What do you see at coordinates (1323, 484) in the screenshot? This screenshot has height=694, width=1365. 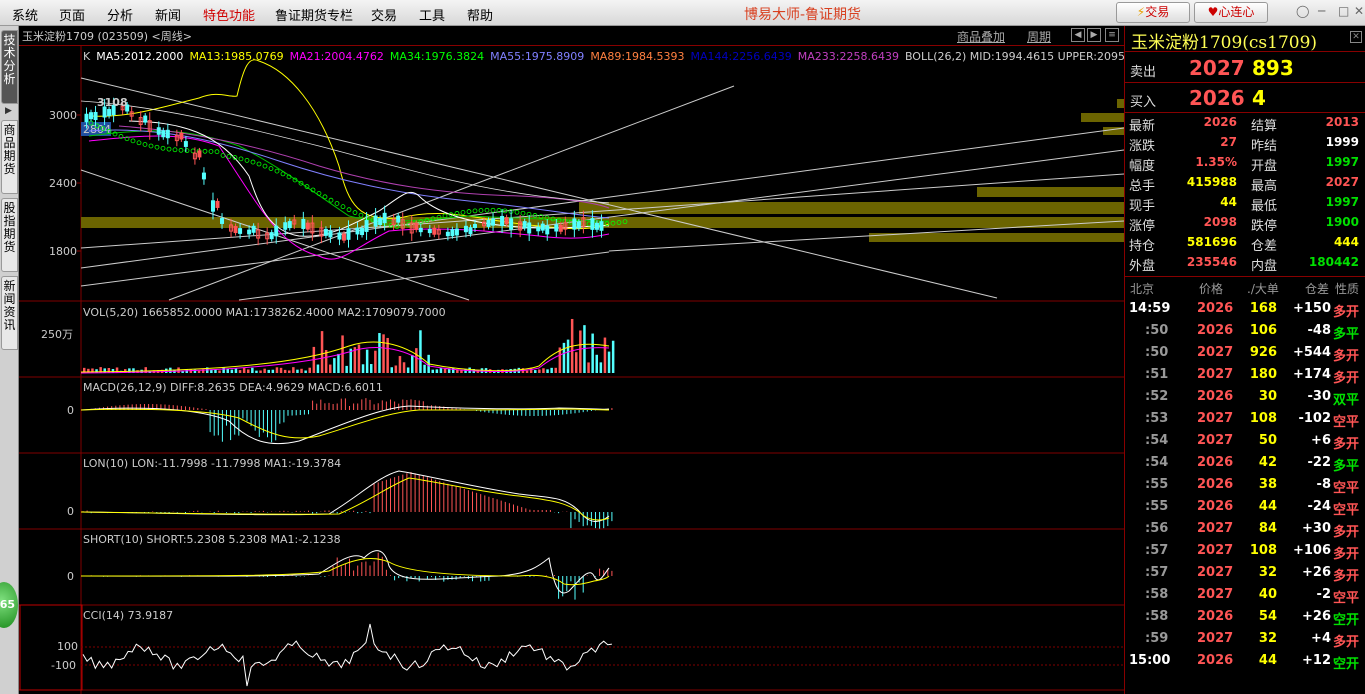 I see `tick-diff: -8` at bounding box center [1323, 484].